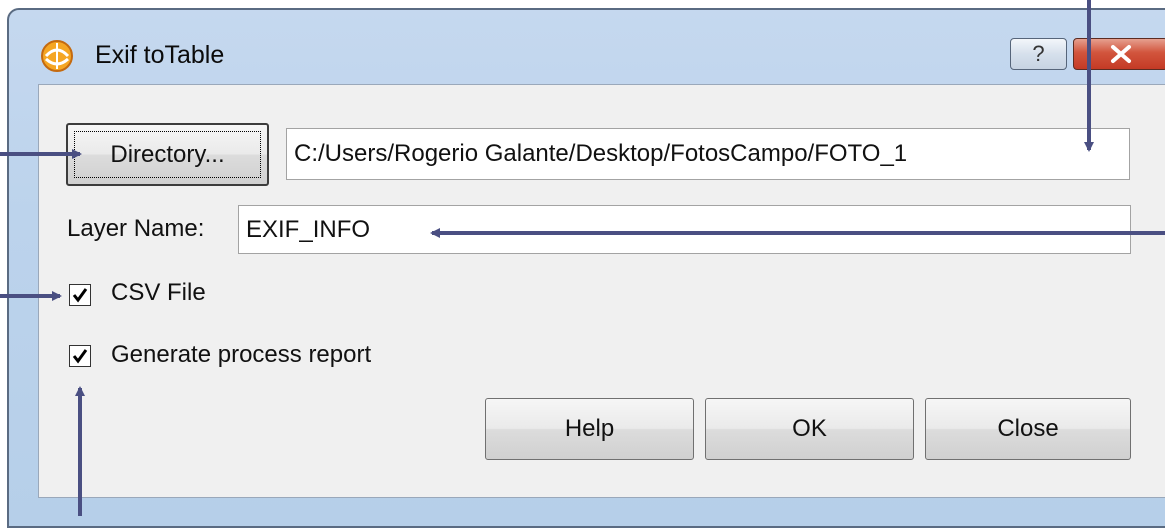 The width and height of the screenshot is (1165, 528). What do you see at coordinates (684, 229) in the screenshot?
I see `layer-name-input: EXIF_INFO` at bounding box center [684, 229].